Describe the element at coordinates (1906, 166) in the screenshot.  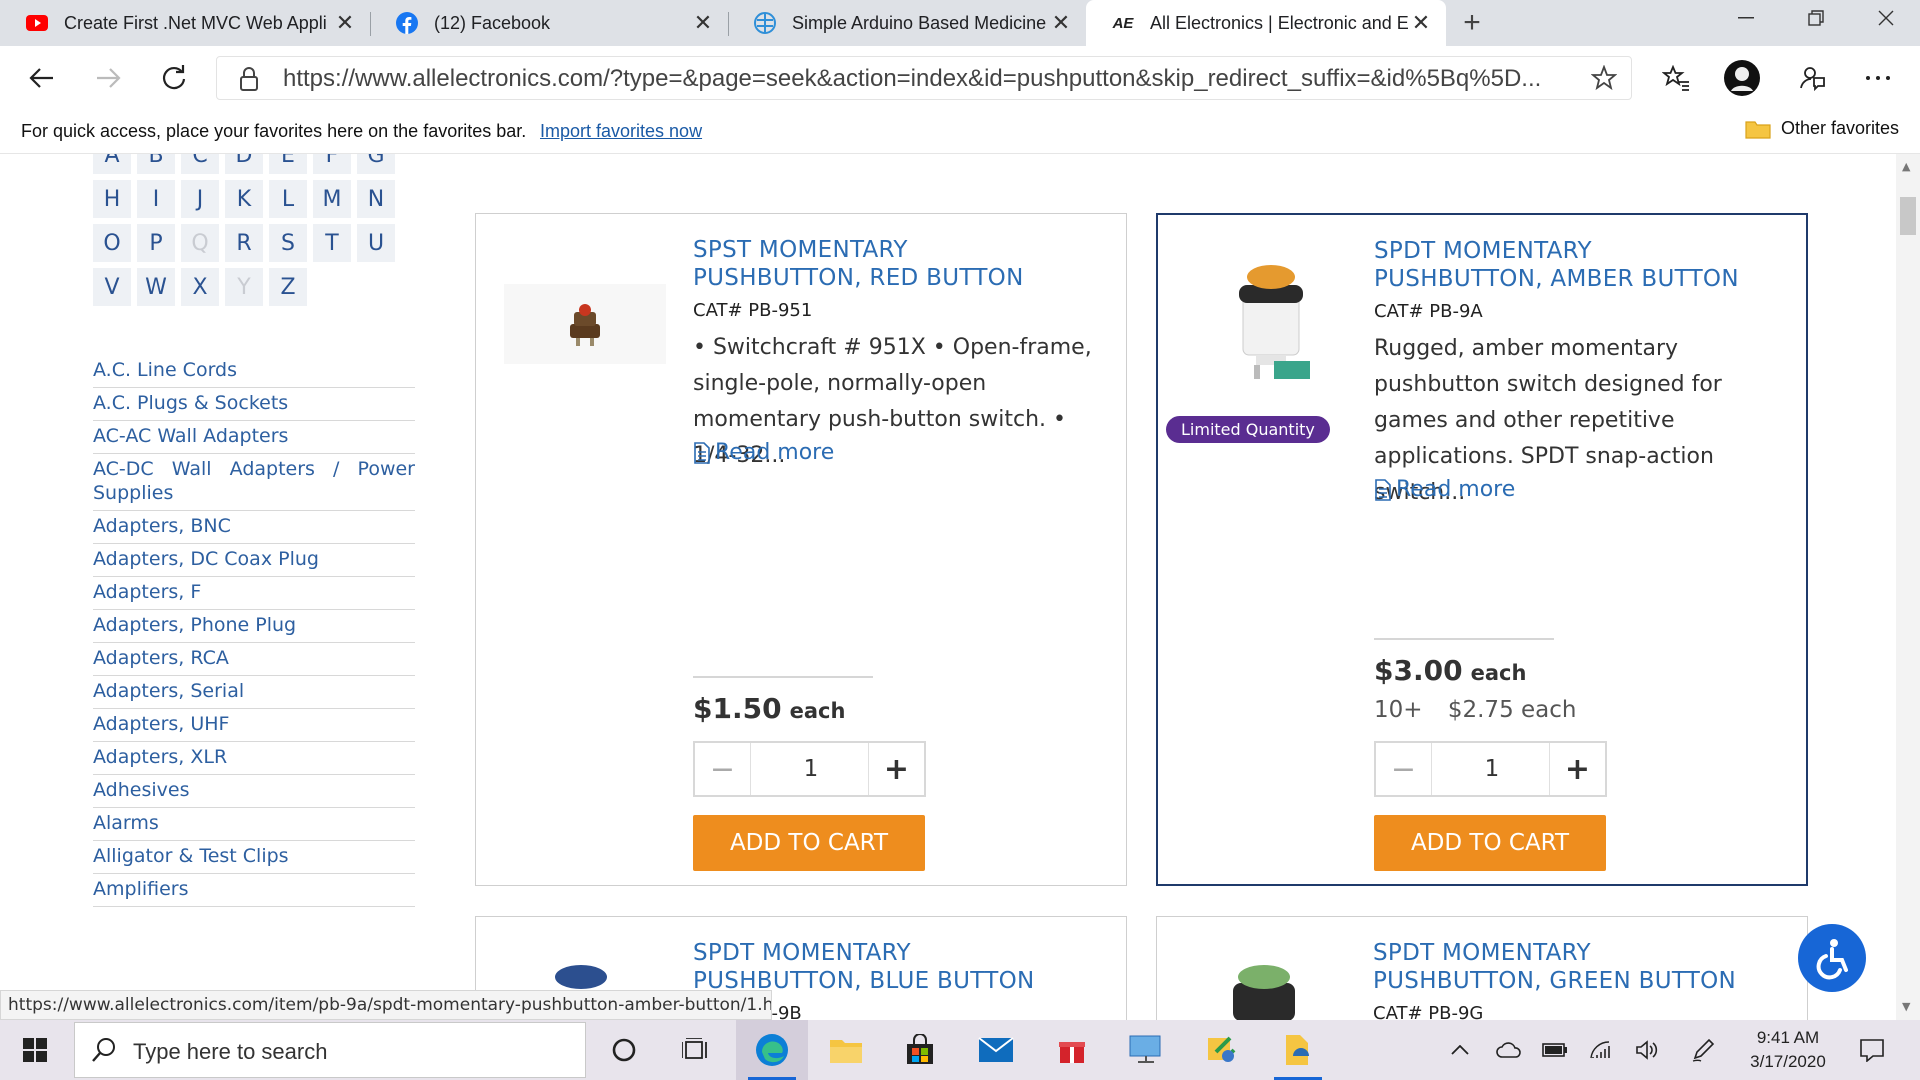
I see `scroll-up-icon: ▲` at that location.